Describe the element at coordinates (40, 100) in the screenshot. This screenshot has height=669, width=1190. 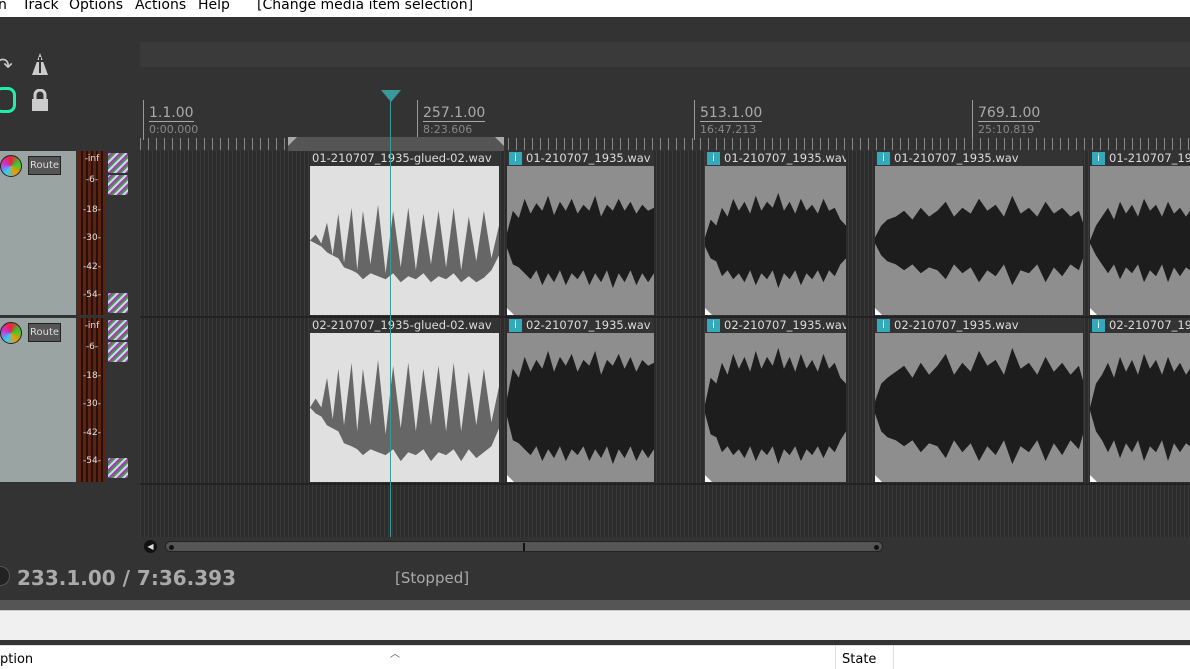
I see `lock-icon` at that location.